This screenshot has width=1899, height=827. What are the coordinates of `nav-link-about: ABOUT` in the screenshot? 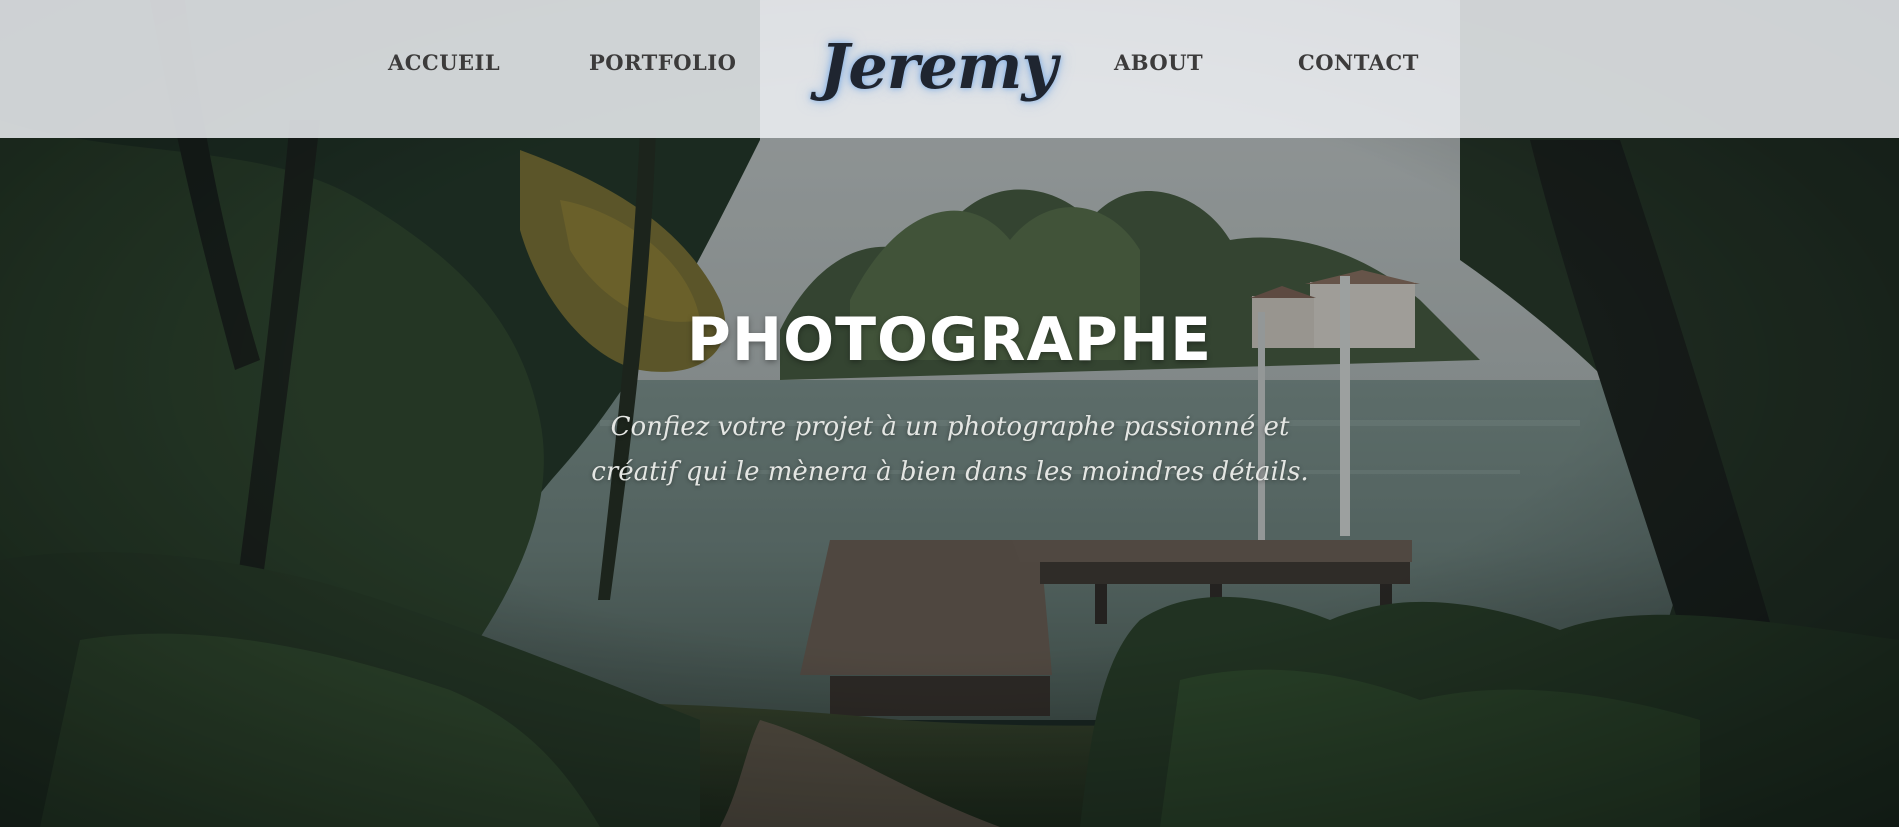 It's located at (1158, 62).